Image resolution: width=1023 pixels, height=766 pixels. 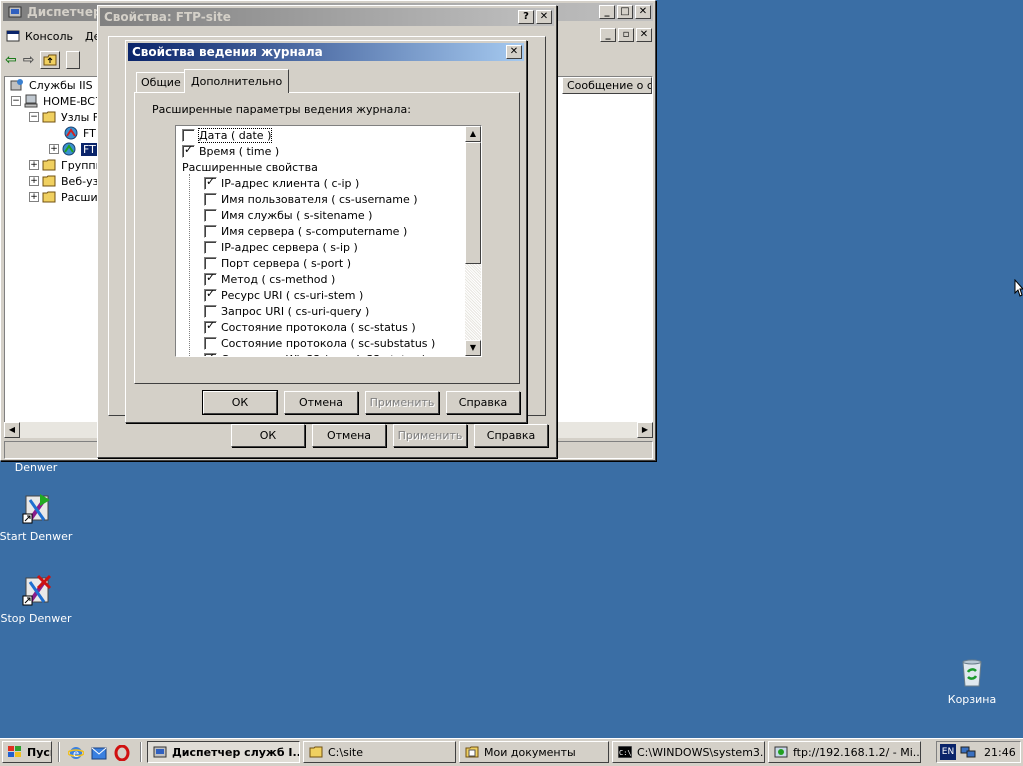 I want to click on scroll-up-icon: ▲, so click(x=473, y=134).